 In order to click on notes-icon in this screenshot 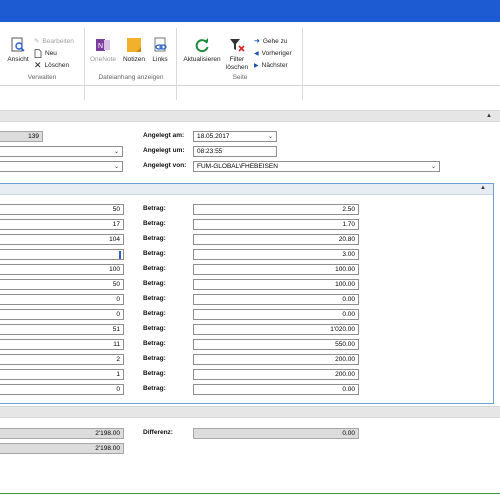, I will do `click(134, 45)`.